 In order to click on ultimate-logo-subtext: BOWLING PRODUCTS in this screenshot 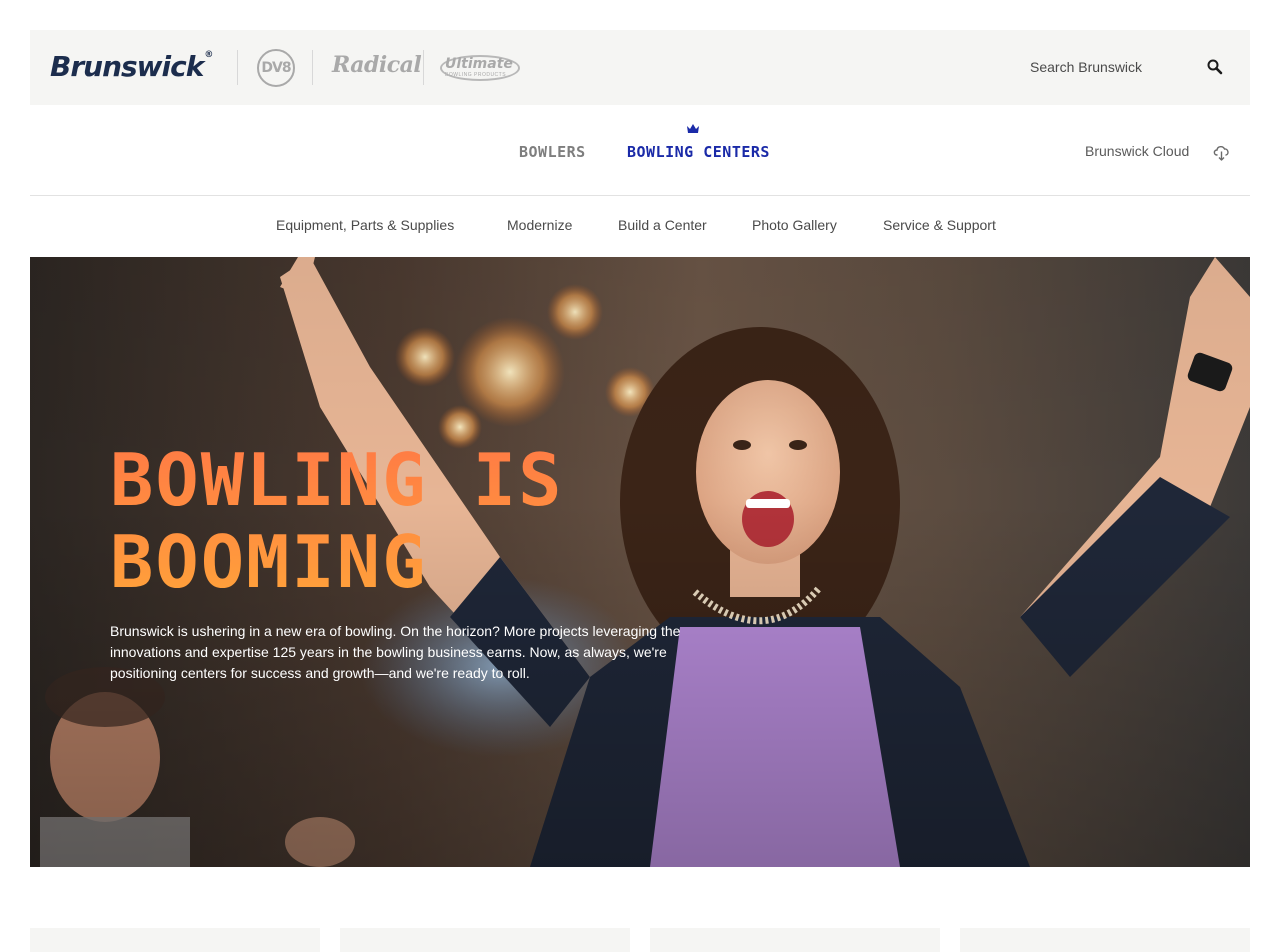, I will do `click(476, 75)`.